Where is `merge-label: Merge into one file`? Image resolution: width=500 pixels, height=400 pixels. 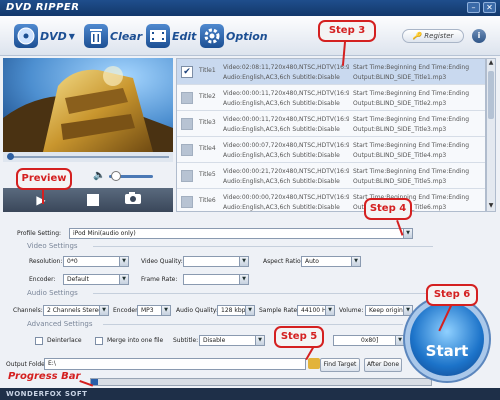 merge-label: Merge into one file is located at coordinates (135, 340).